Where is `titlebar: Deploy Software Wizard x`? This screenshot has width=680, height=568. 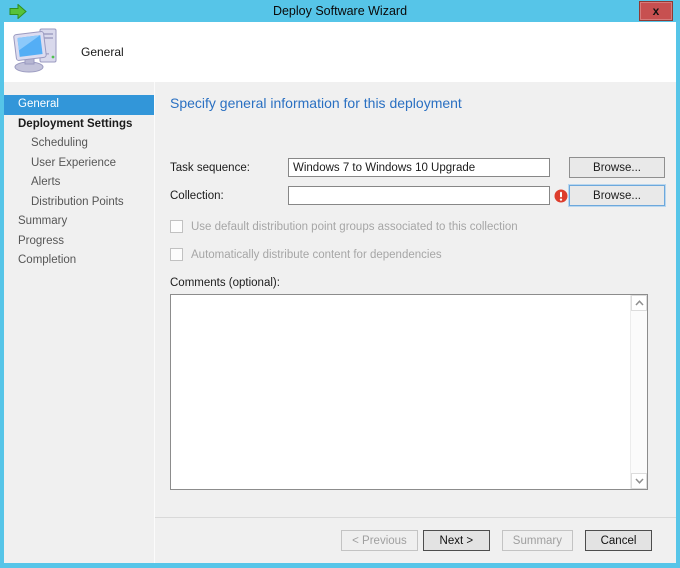
titlebar: Deploy Software Wizard x is located at coordinates (340, 11).